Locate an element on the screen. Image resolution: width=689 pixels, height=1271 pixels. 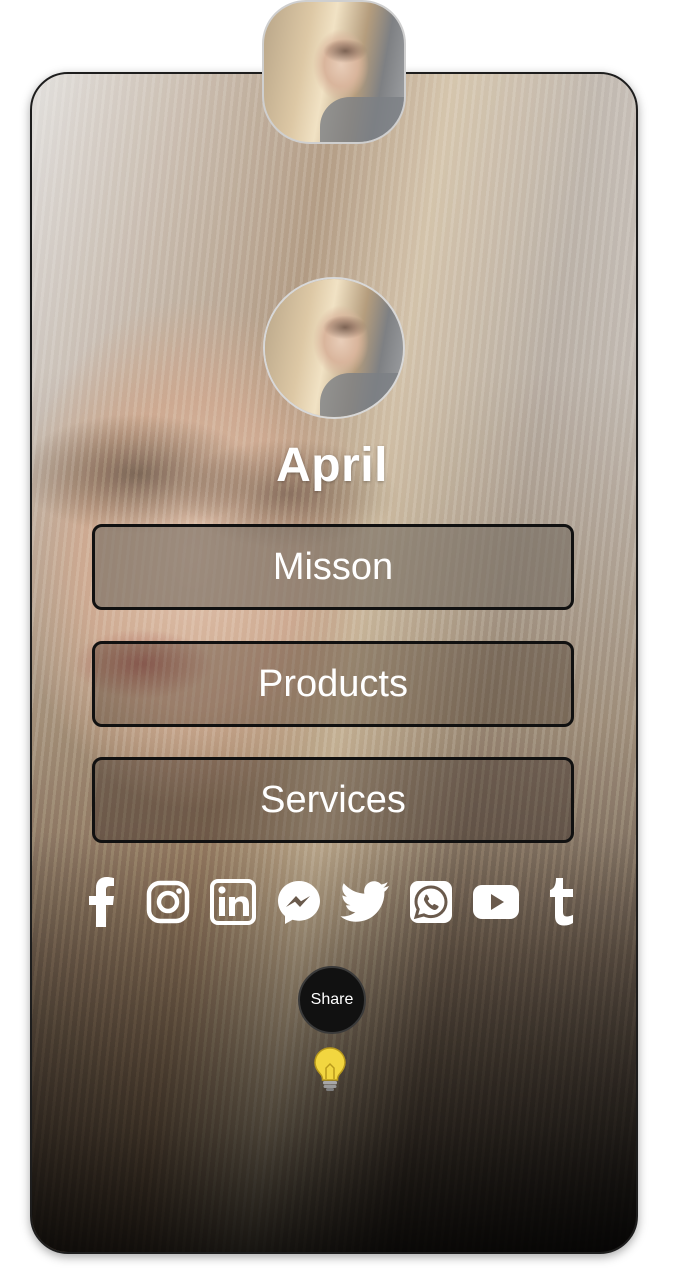
mission-button: Misson is located at coordinates (333, 567).